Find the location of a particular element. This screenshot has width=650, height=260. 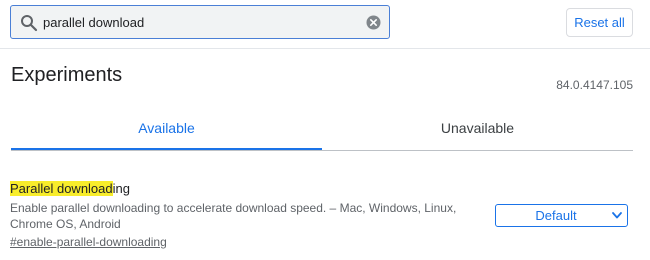

tab-unavailable: Unavailable is located at coordinates (477, 128).